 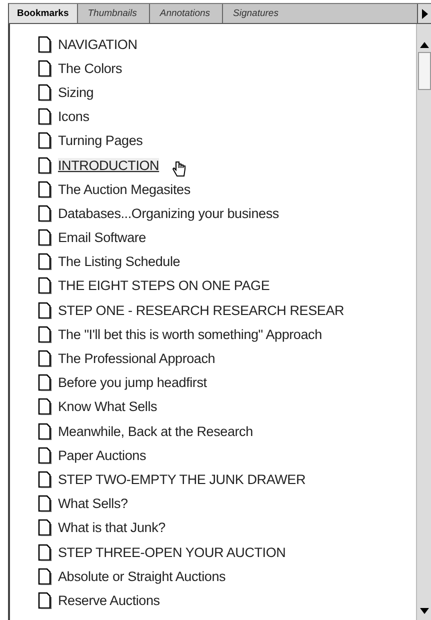 I want to click on bookmark-item: The Professional Approach, so click(x=137, y=358).